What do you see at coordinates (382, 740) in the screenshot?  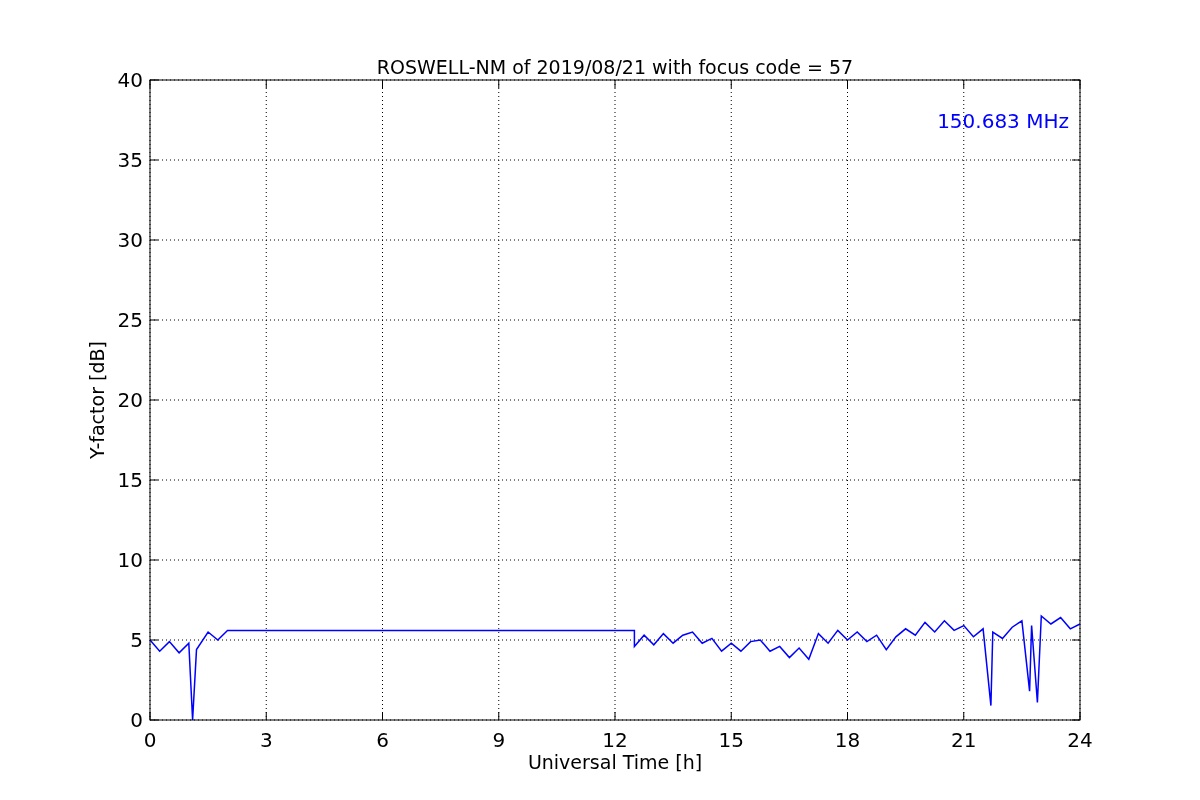 I see `x-tick-label: 6` at bounding box center [382, 740].